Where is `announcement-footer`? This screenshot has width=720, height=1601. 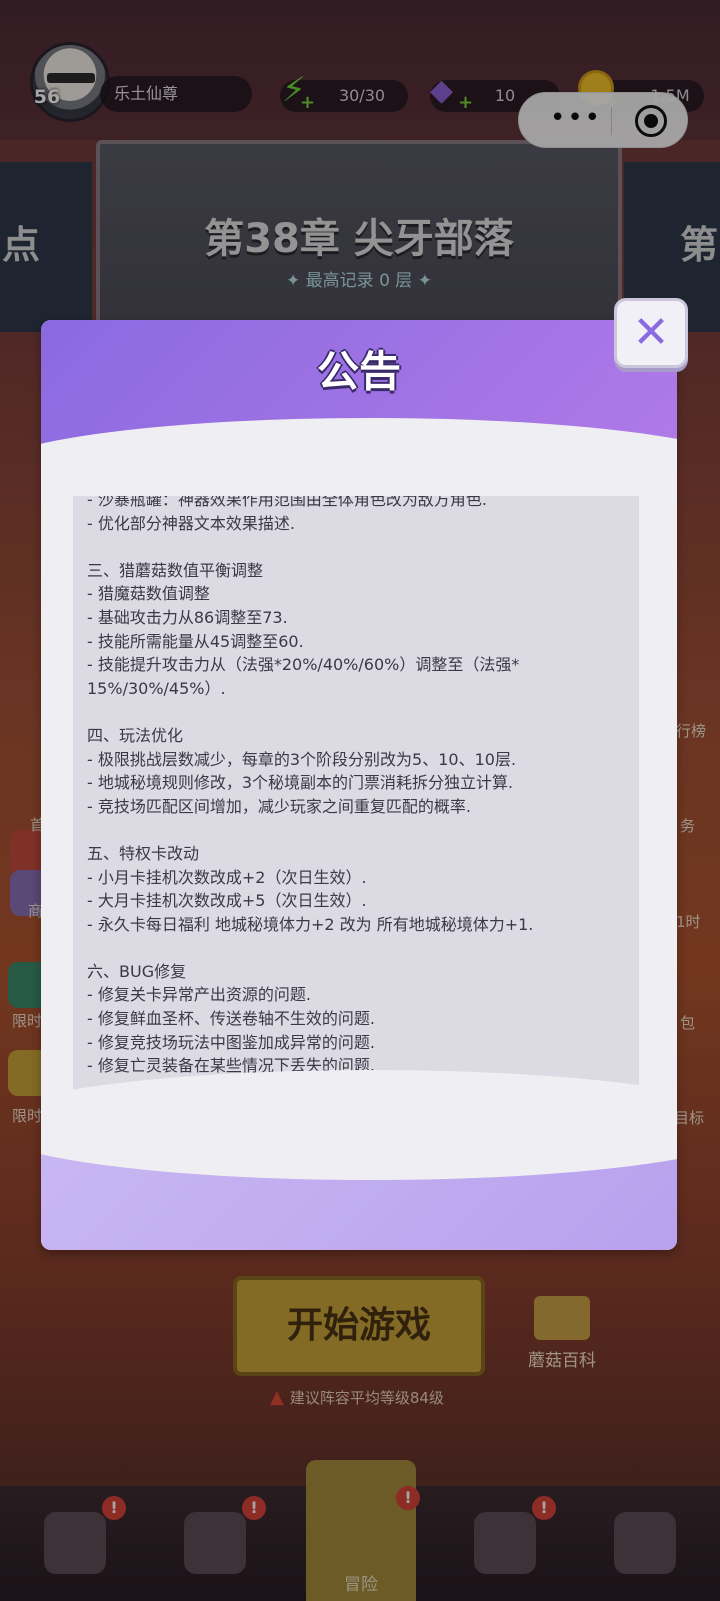
announcement-footer is located at coordinates (359, 1160).